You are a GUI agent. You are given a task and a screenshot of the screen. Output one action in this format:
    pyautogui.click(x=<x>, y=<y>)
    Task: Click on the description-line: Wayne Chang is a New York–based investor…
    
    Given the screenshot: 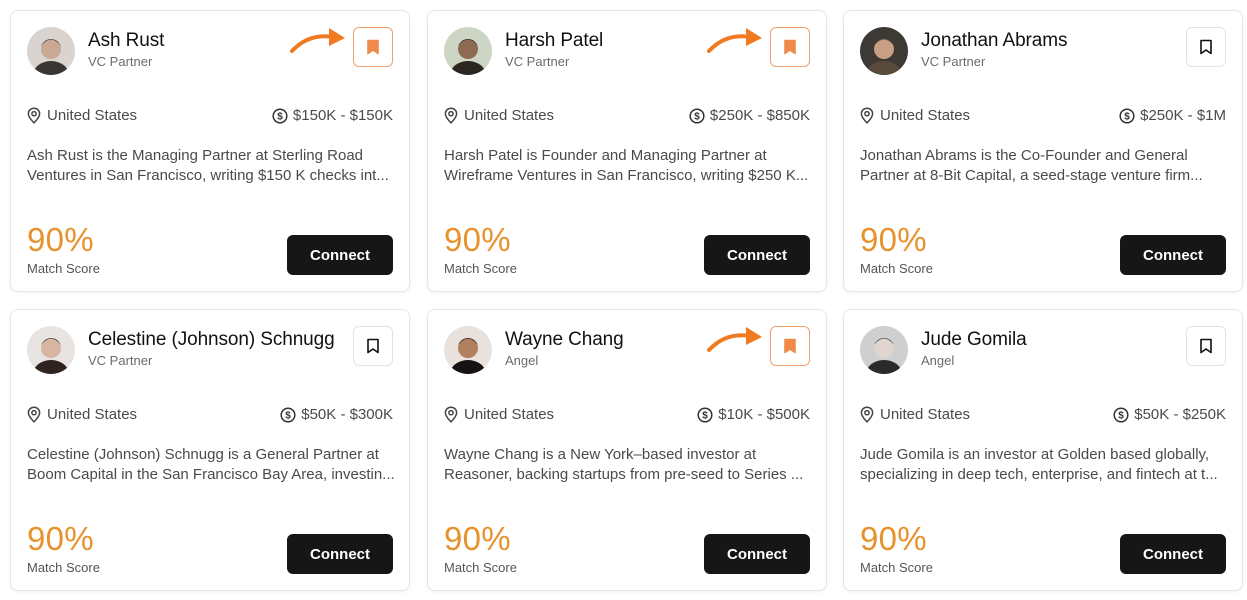 What is the action you would take?
    pyautogui.click(x=600, y=454)
    